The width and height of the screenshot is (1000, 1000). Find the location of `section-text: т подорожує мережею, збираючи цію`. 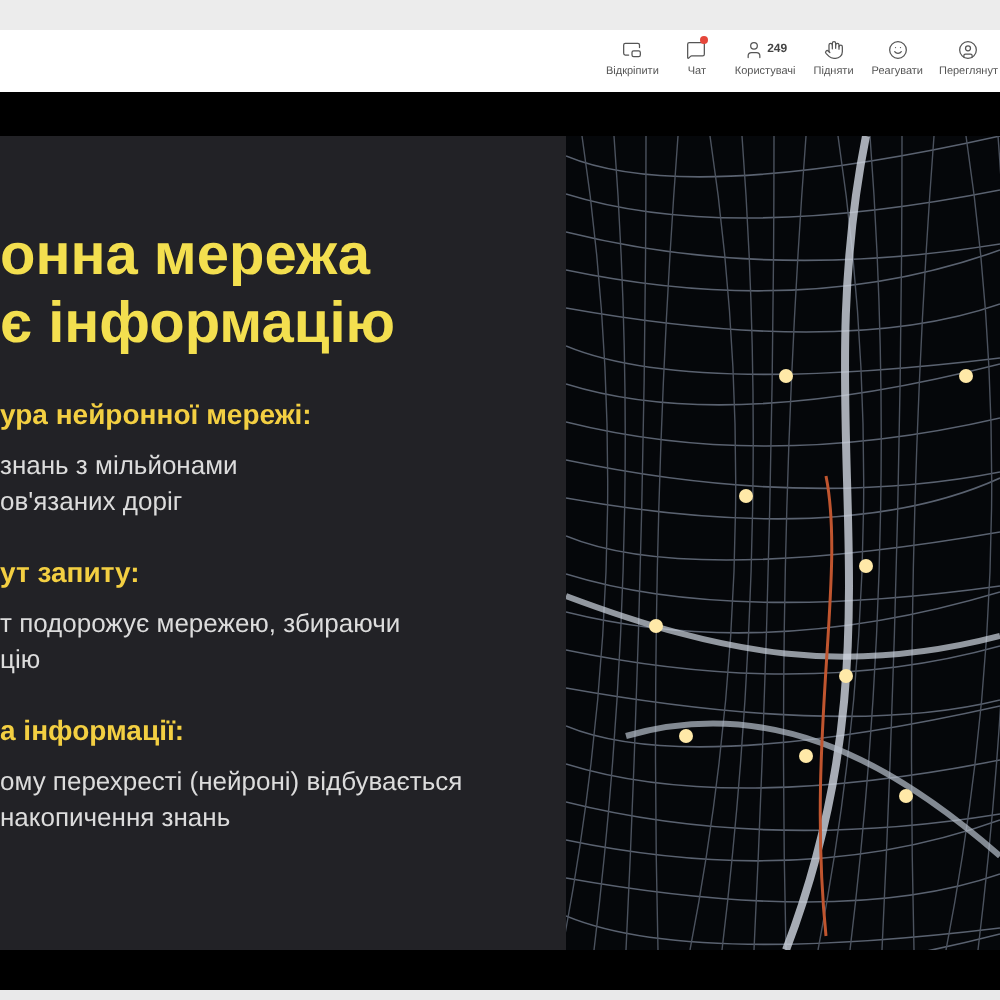

section-text: т подорожує мережею, збираючи цію is located at coordinates (201, 642).